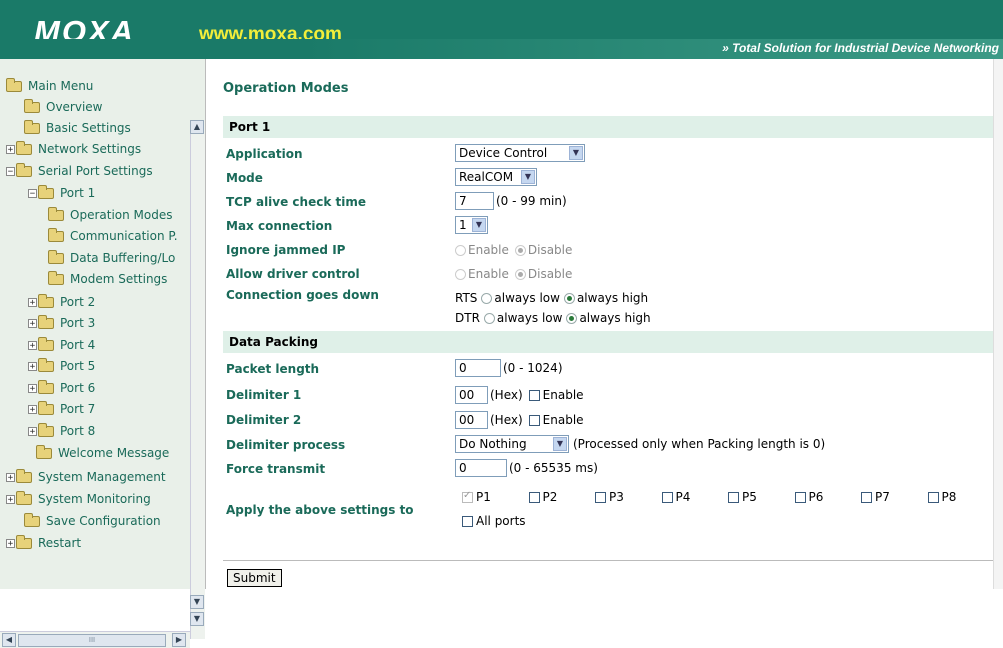 This screenshot has height=648, width=1003. Describe the element at coordinates (9, 640) in the screenshot. I see `scroll-left-icon: ◀` at that location.